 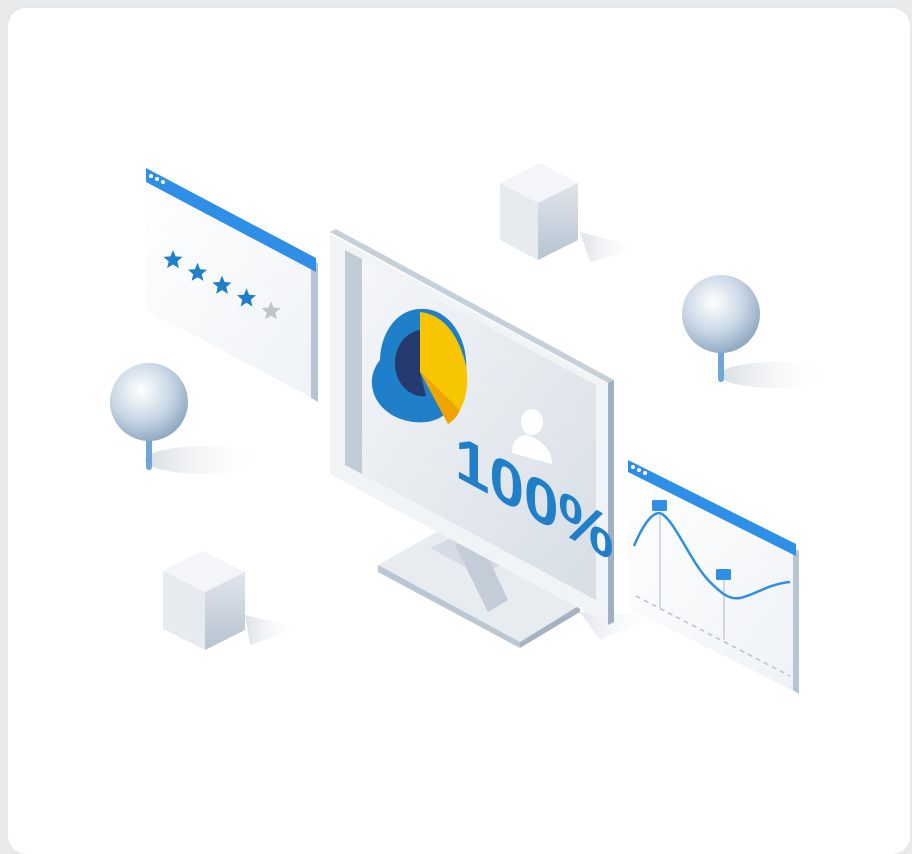 What do you see at coordinates (713, 577) in the screenshot?
I see `line-chart-window` at bounding box center [713, 577].